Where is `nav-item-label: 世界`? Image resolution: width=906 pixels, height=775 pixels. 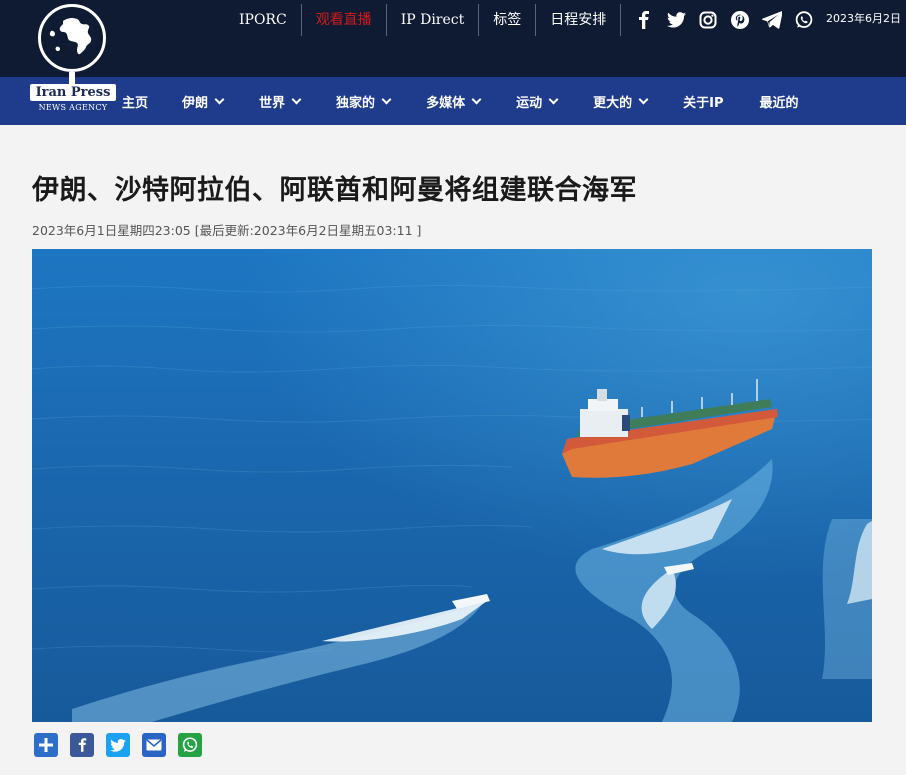 nav-item-label: 世界 is located at coordinates (272, 103).